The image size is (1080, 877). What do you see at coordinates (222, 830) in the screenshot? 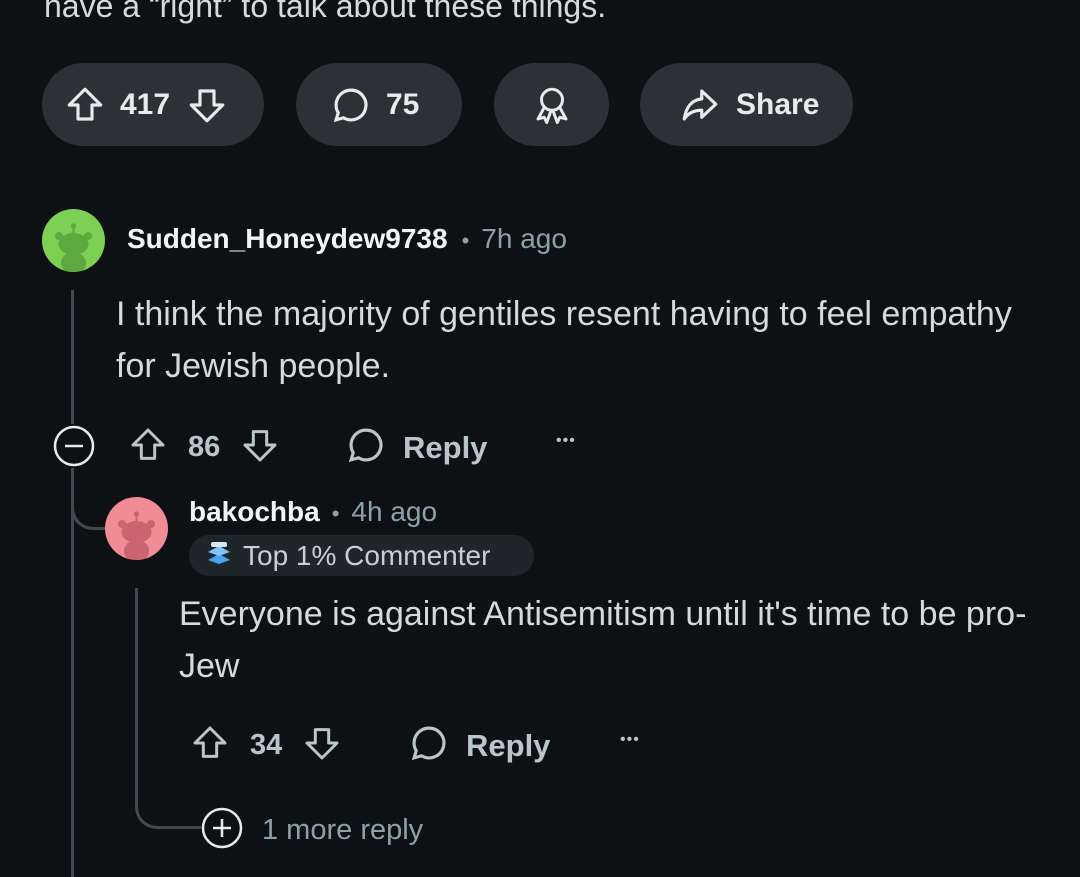
I see `expand-icon` at bounding box center [222, 830].